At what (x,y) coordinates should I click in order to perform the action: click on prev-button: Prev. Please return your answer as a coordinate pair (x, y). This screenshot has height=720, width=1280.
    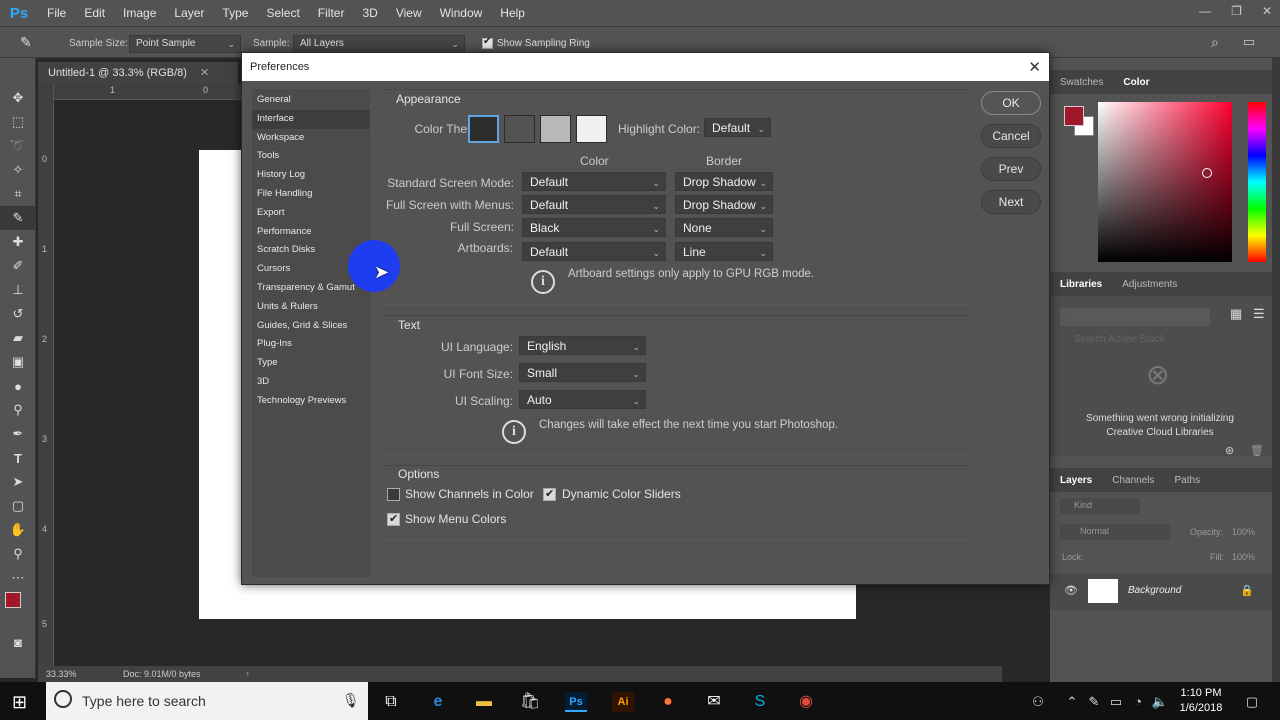
    Looking at the image, I should click on (1011, 169).